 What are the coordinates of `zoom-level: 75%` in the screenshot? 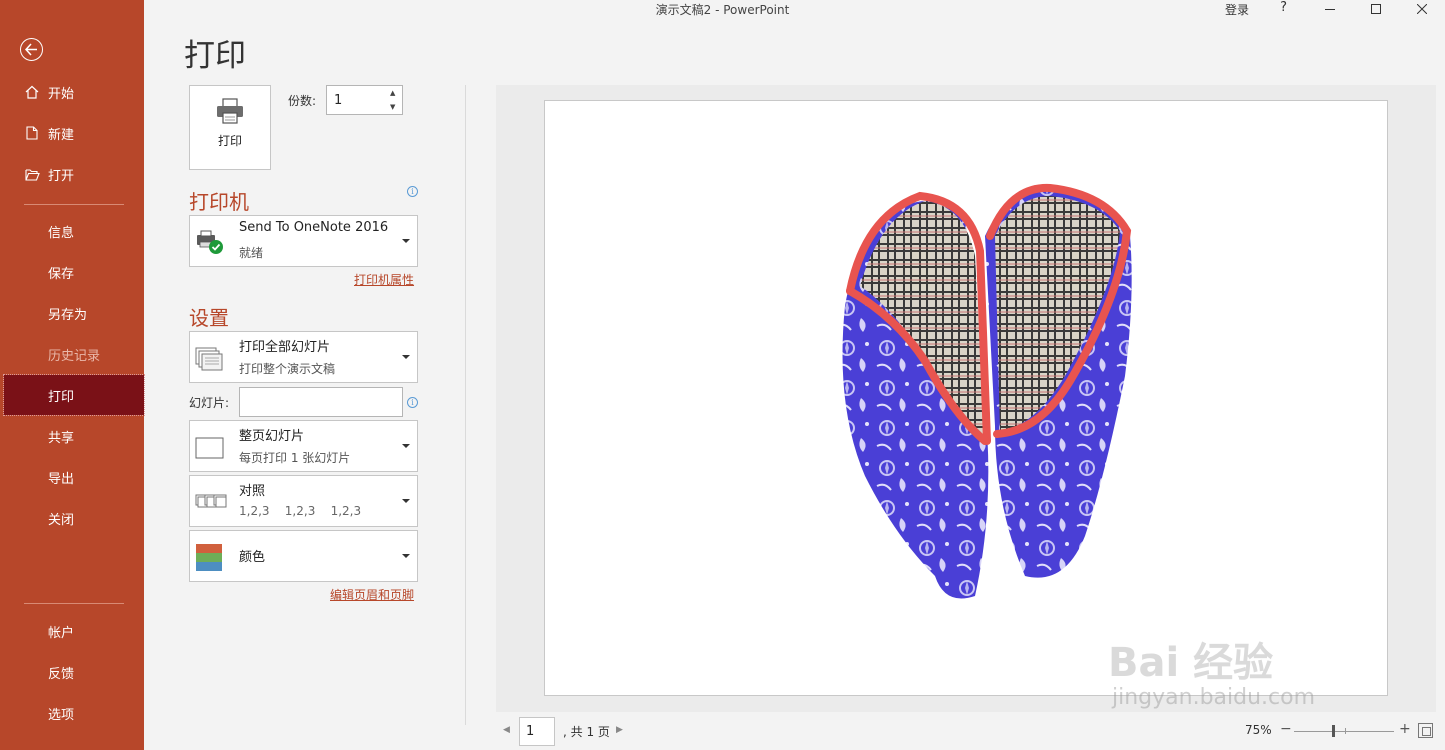 It's located at (1258, 730).